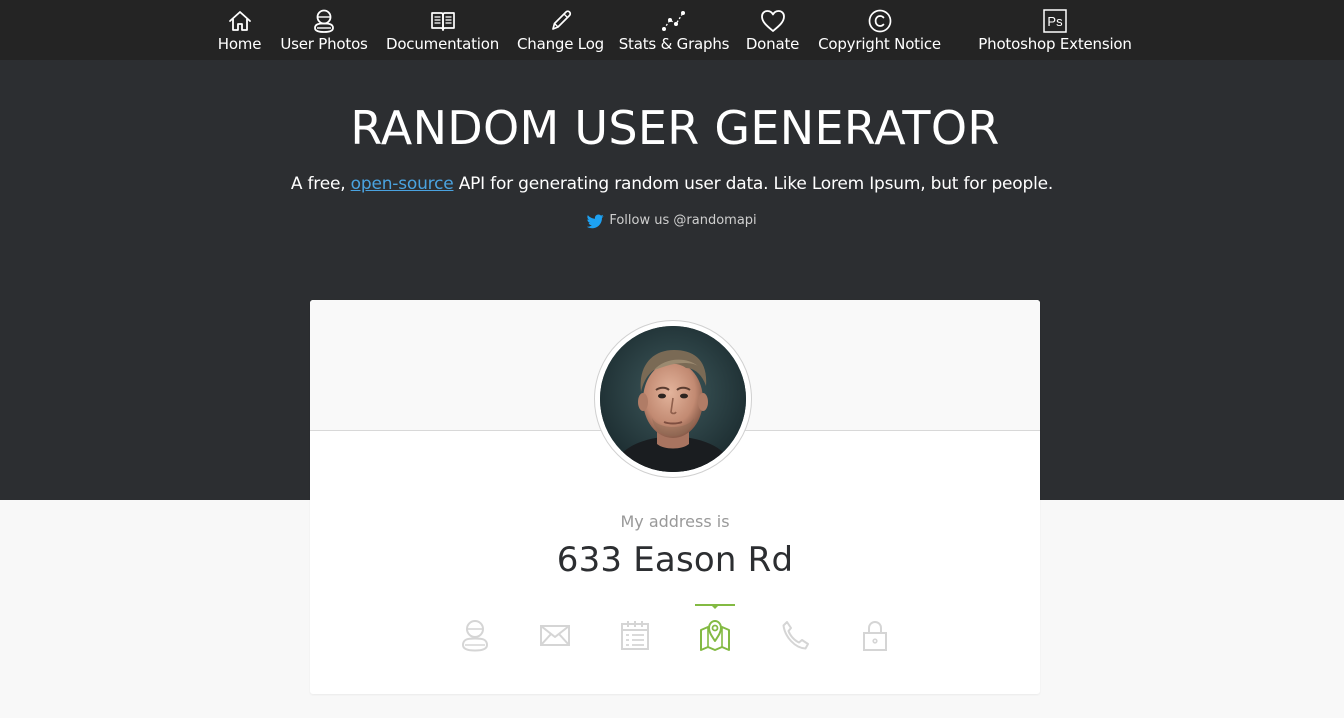 This screenshot has height=718, width=1344. What do you see at coordinates (875, 635) in the screenshot?
I see `lock-icon` at bounding box center [875, 635].